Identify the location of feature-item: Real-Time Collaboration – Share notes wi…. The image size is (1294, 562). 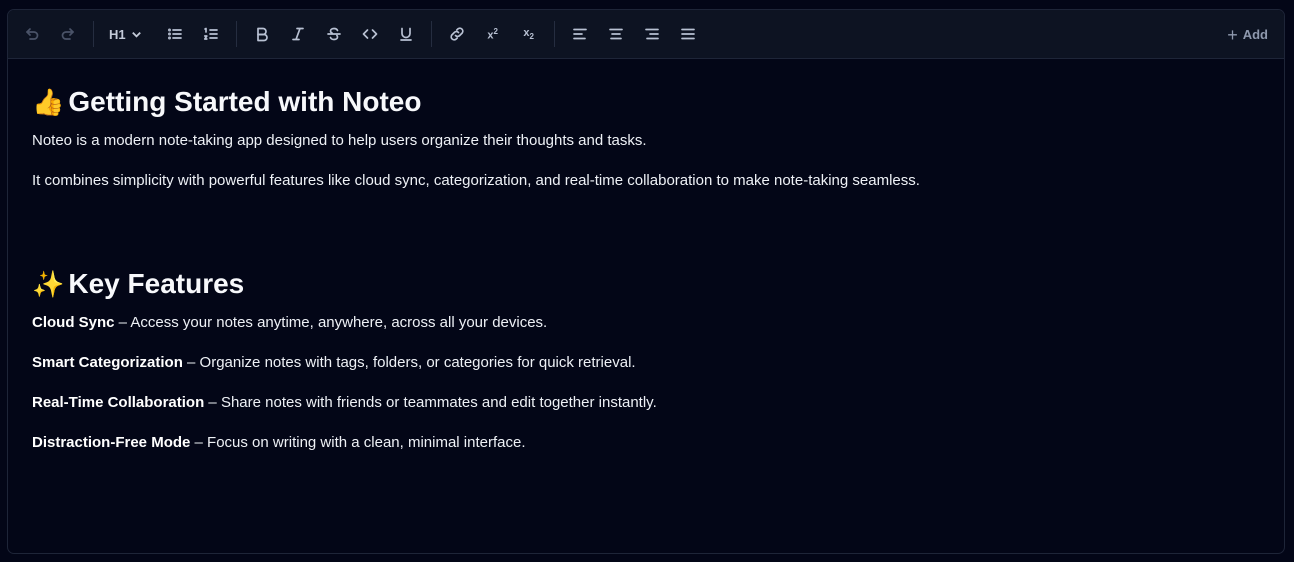
(646, 403).